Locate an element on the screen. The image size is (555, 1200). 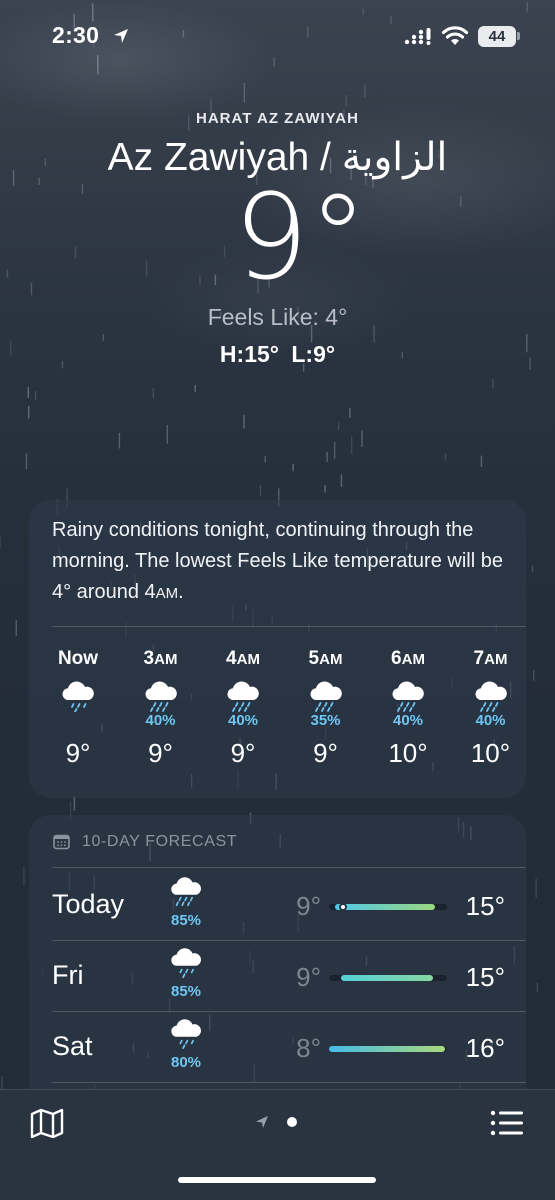
page-dot-icon is located at coordinates (292, 1122).